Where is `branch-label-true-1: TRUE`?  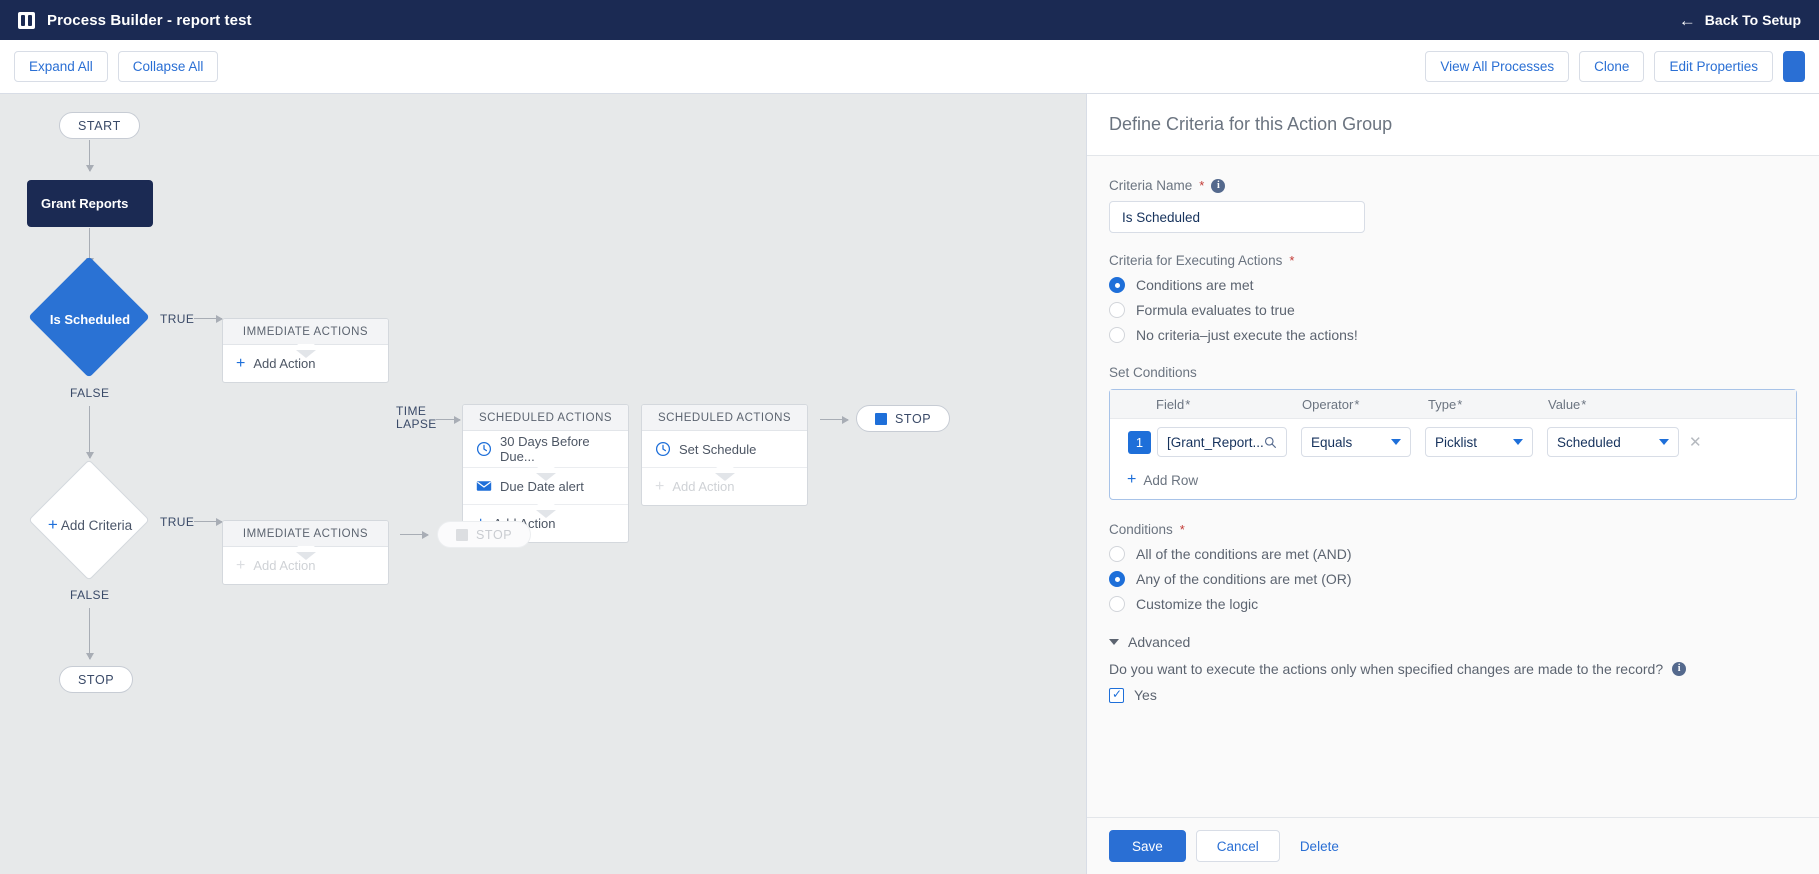 branch-label-true-1: TRUE is located at coordinates (177, 319).